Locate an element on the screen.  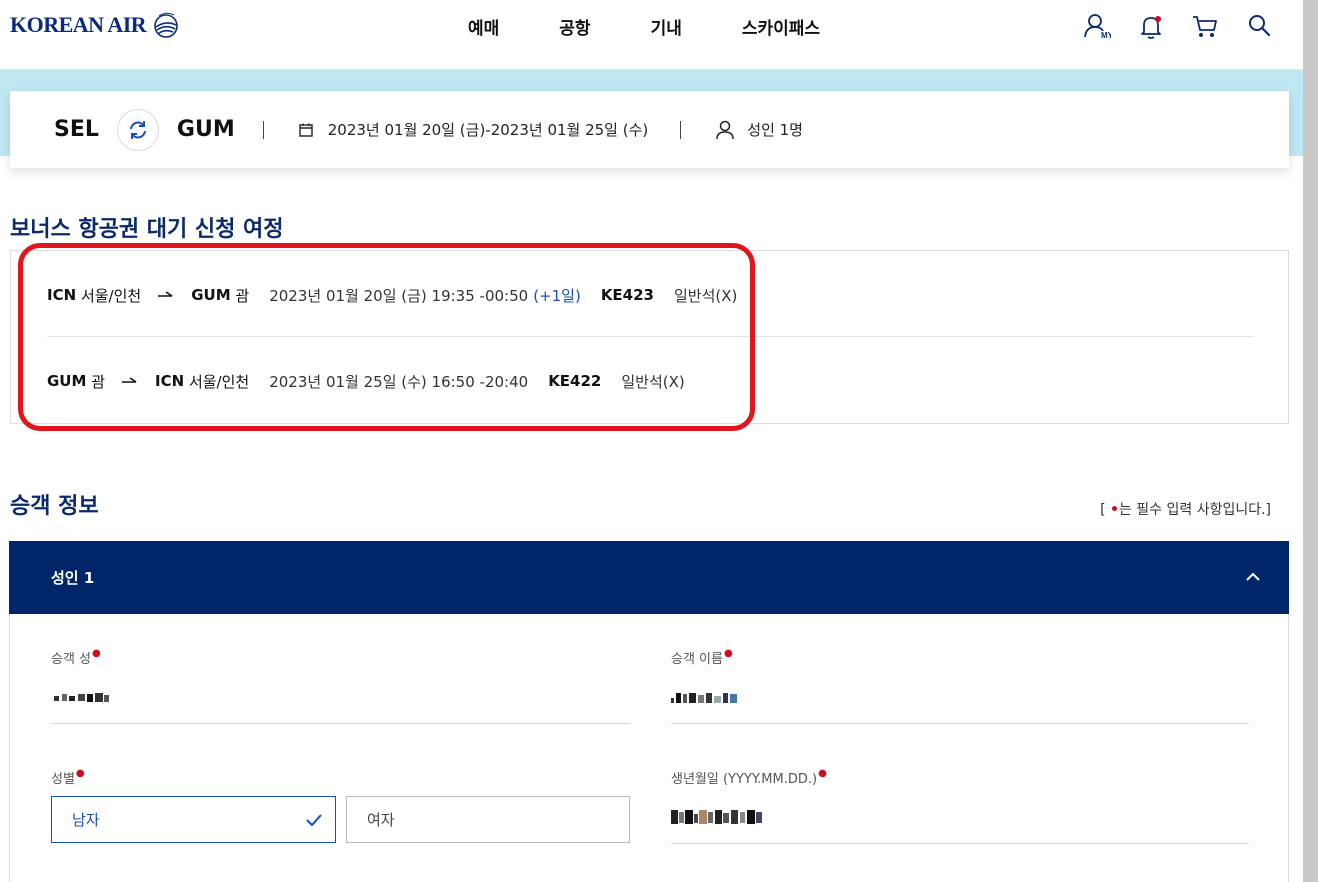
logo-text: KOREAN AIR is located at coordinates (78, 24).